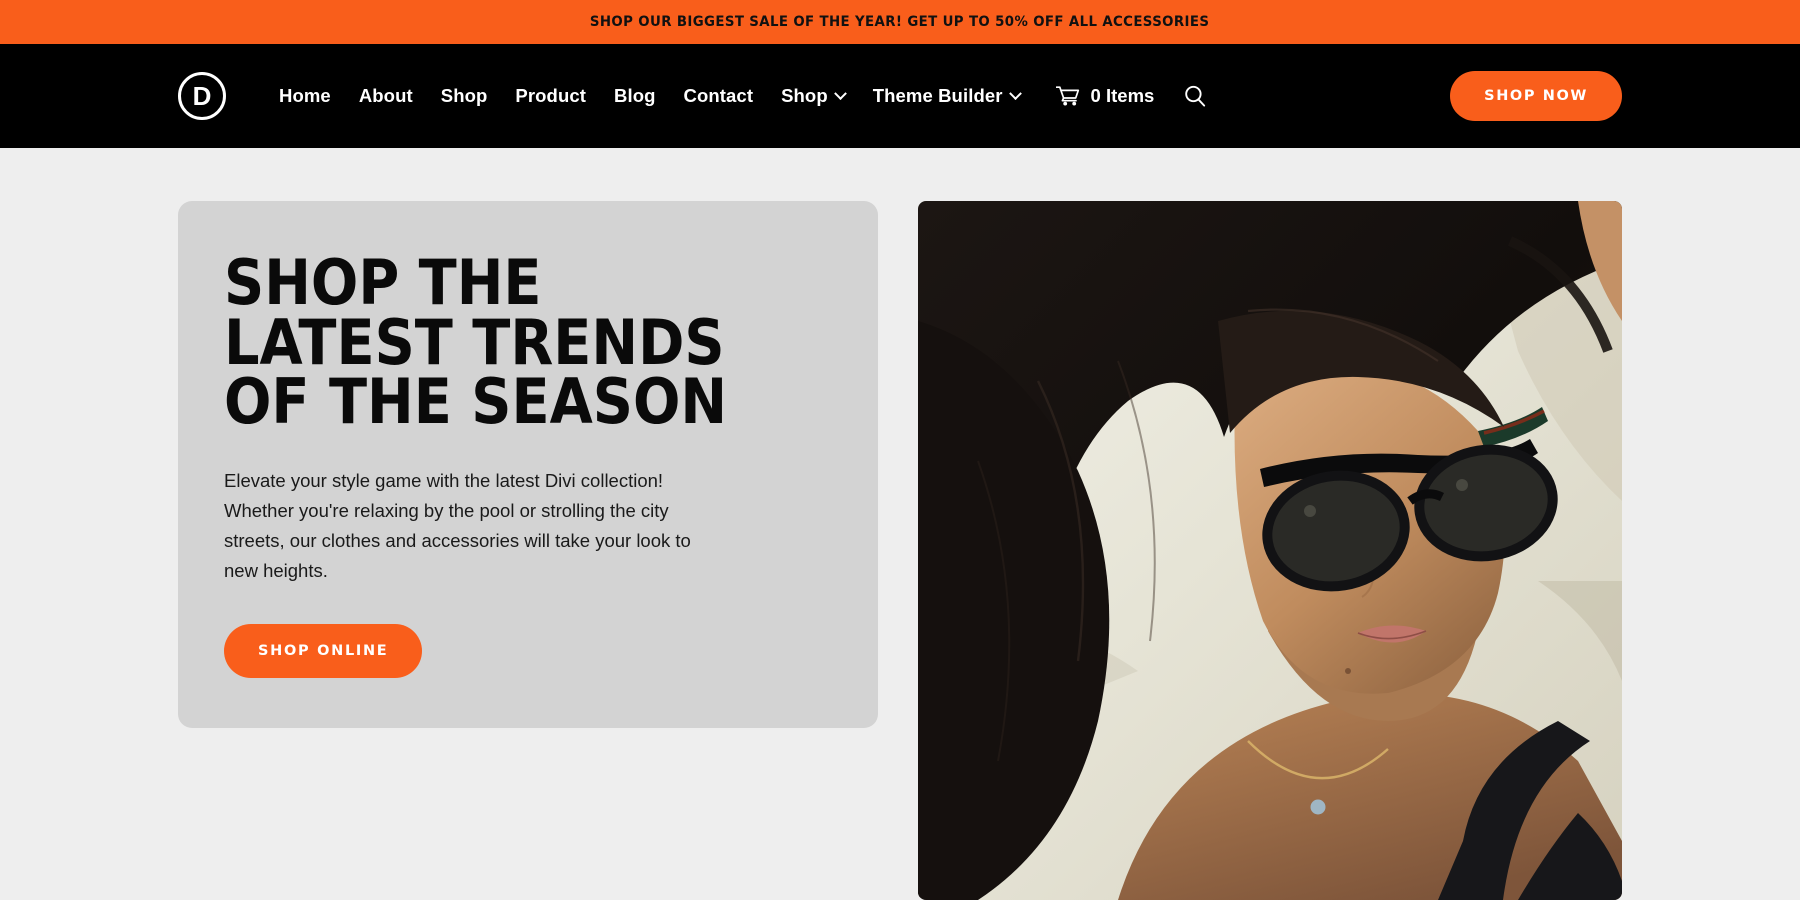 This screenshot has width=1800, height=900. I want to click on hero-title: SHOP THE LATEST TRENDS OF THE SEASON, so click(476, 342).